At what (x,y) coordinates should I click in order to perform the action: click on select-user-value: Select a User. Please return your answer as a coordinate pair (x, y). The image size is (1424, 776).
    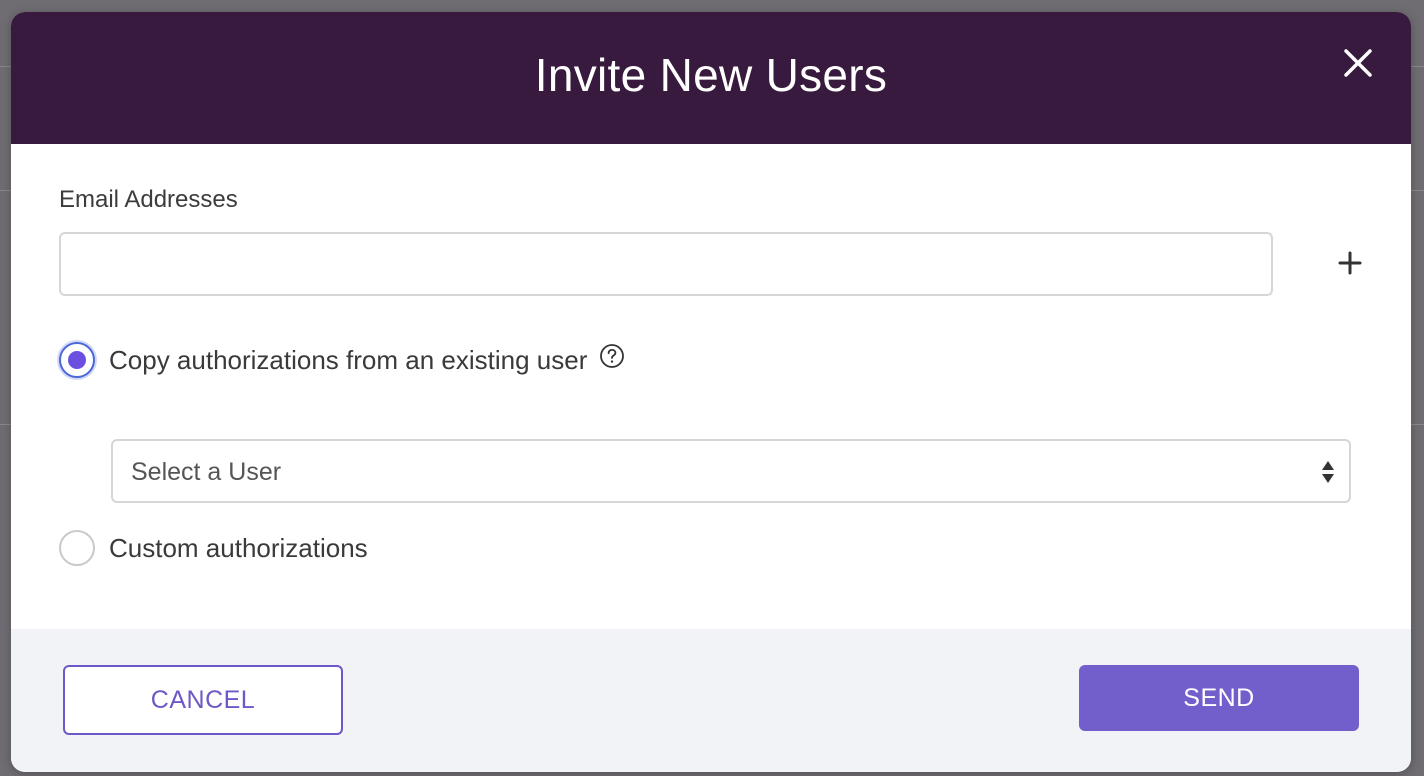
    Looking at the image, I should click on (206, 472).